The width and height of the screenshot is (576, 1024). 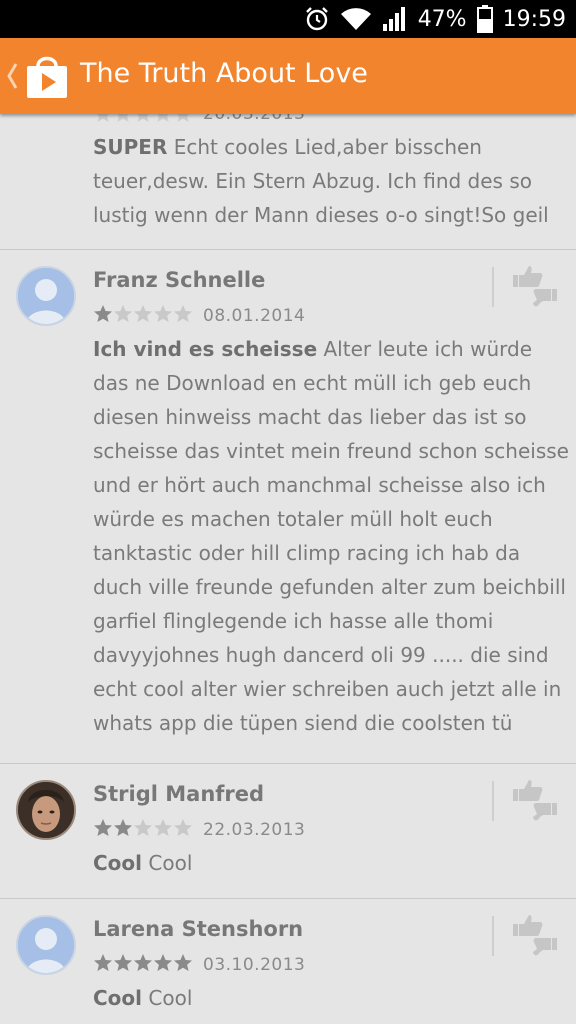 What do you see at coordinates (288, 19) in the screenshot?
I see `status-bar: 47% 19:59` at bounding box center [288, 19].